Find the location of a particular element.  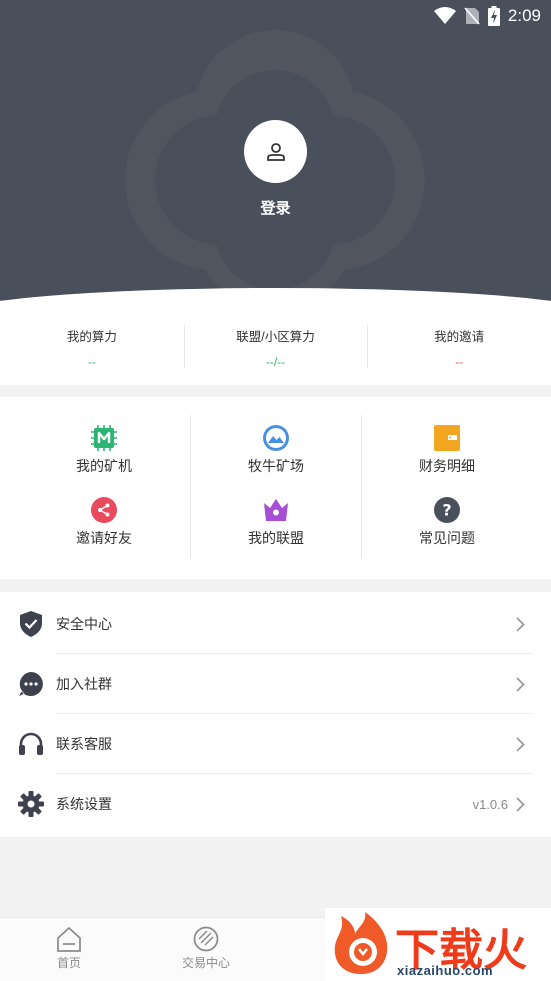

nav-trade-center: 交易中心 is located at coordinates (206, 948).